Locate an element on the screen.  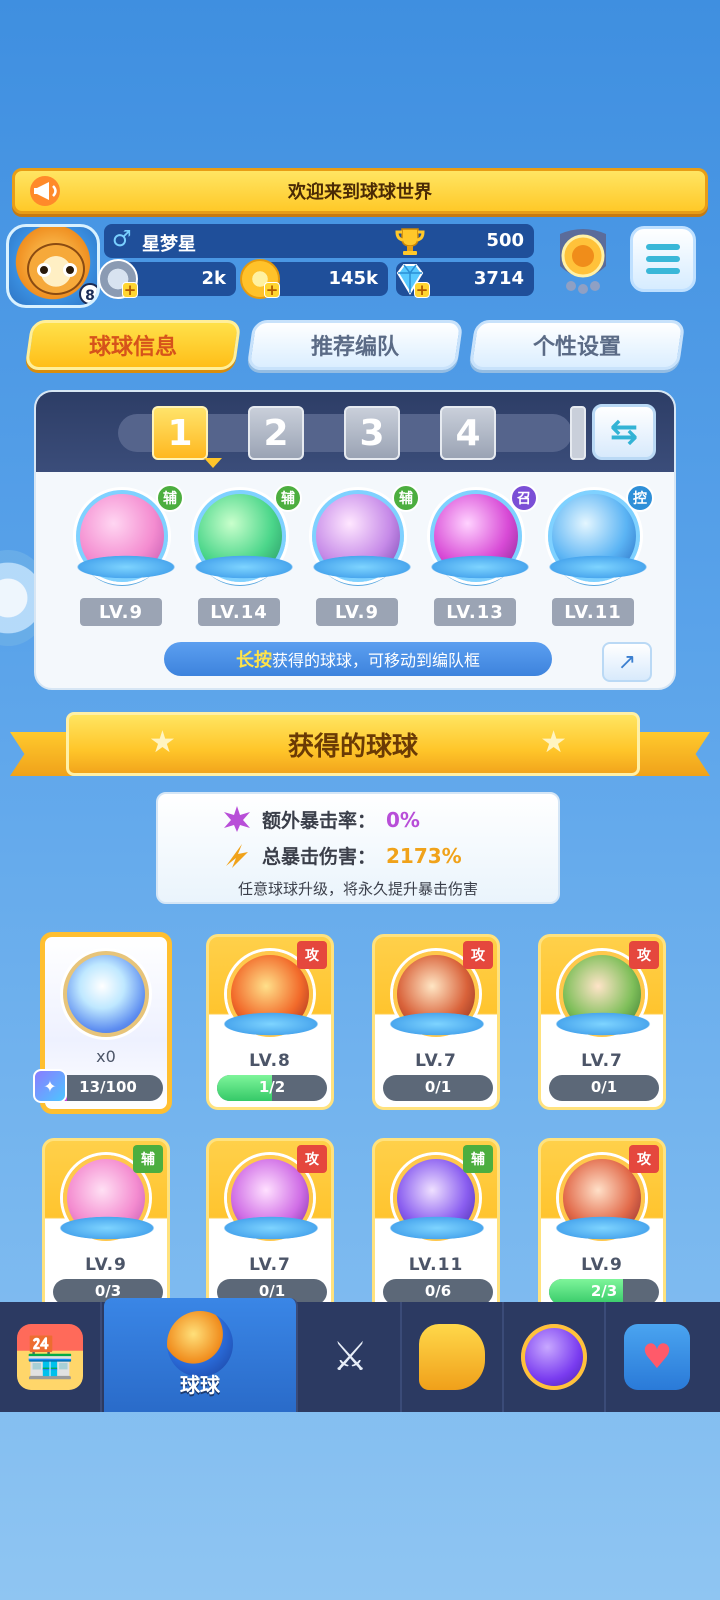
lineup-slot-bar: 1 2 3 4 ⇆ is located at coordinates (355, 432).